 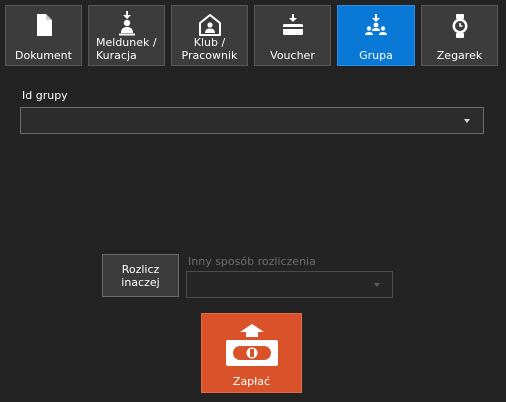 What do you see at coordinates (43, 25) in the screenshot?
I see `document-icon` at bounding box center [43, 25].